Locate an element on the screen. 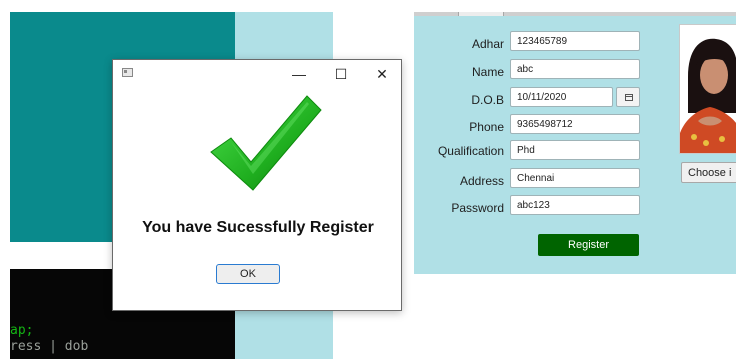 Image resolution: width=736 pixels, height=359 pixels. adhar-field: 123465789 is located at coordinates (575, 41).